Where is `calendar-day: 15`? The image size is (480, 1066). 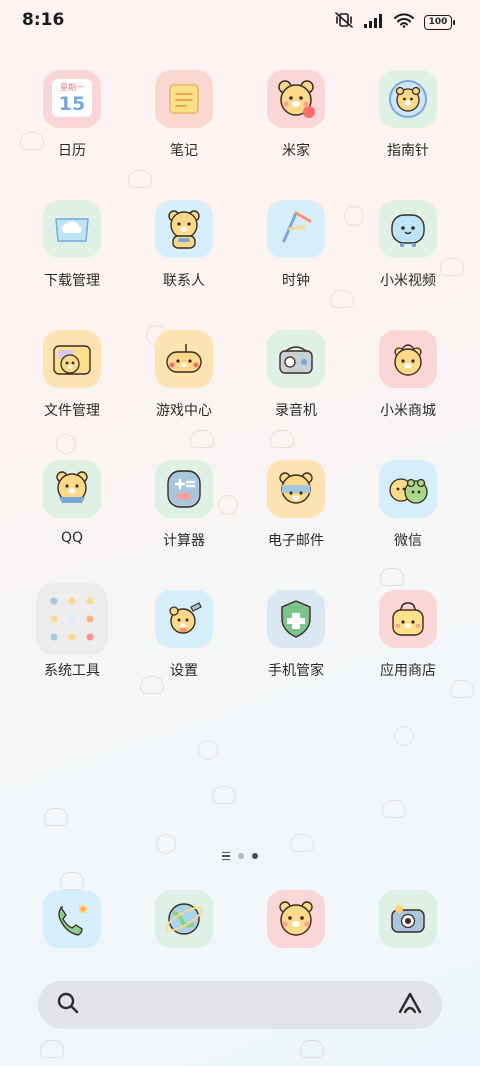
calendar-day: 15 is located at coordinates (72, 104).